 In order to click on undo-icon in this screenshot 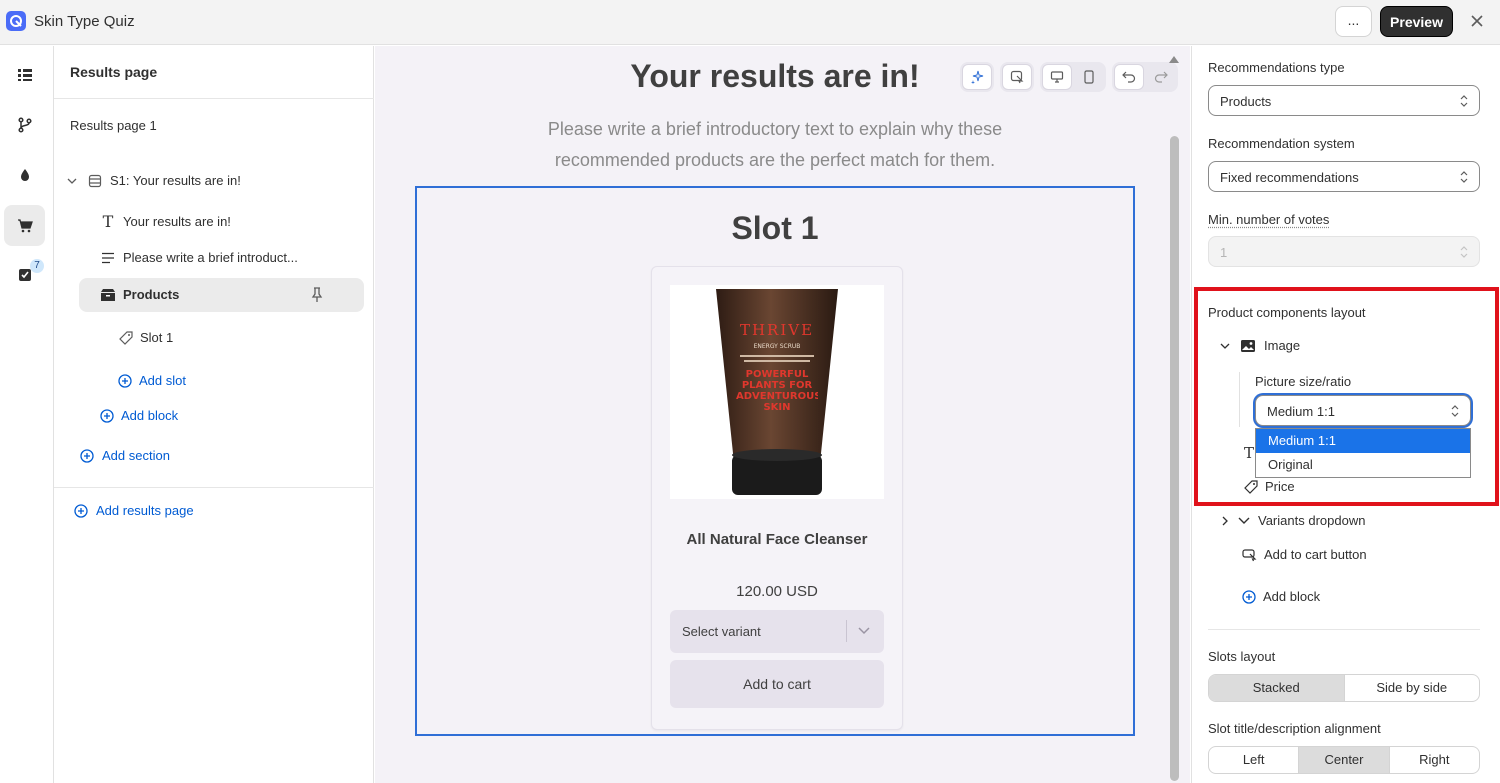, I will do `click(1129, 77)`.